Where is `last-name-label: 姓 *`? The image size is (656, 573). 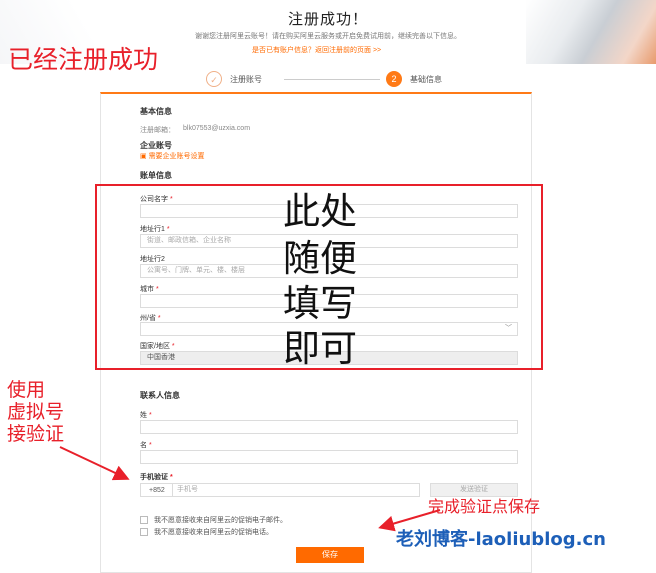 last-name-label: 姓 * is located at coordinates (146, 415).